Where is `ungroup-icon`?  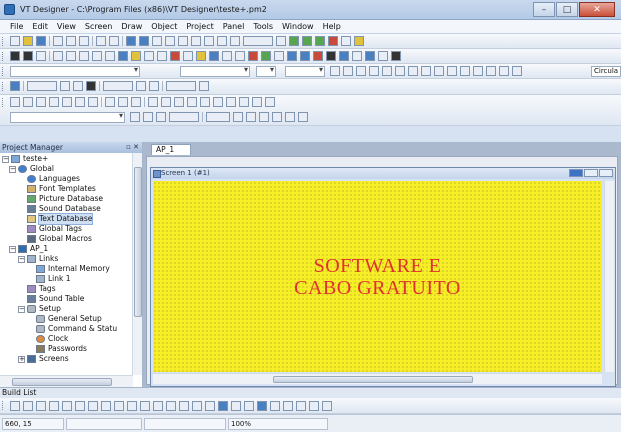
ungroup-icon is located at coordinates (517, 71).